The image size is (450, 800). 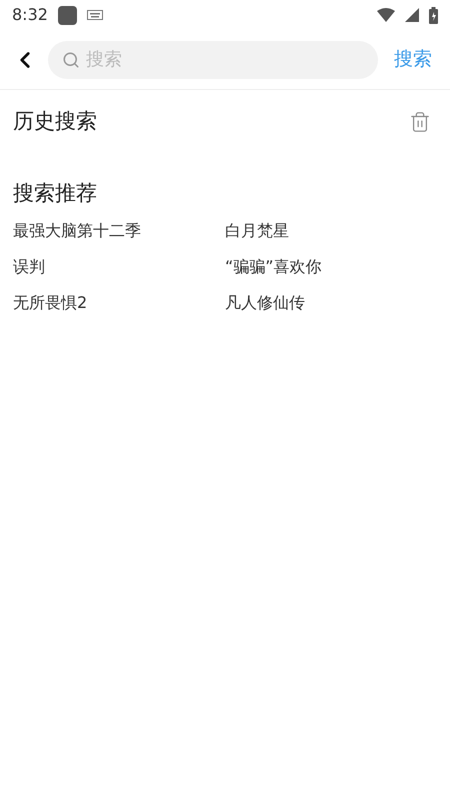 What do you see at coordinates (55, 193) in the screenshot?
I see `recommend-title: 搜索推荐` at bounding box center [55, 193].